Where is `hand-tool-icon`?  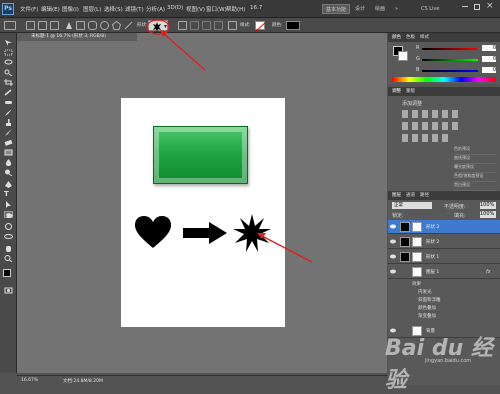
hand-tool-icon is located at coordinates (8, 248).